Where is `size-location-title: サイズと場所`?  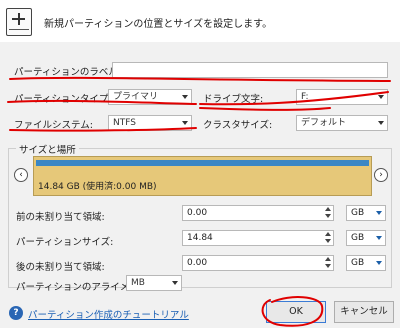 size-location-title: サイズと場所 is located at coordinates (47, 149).